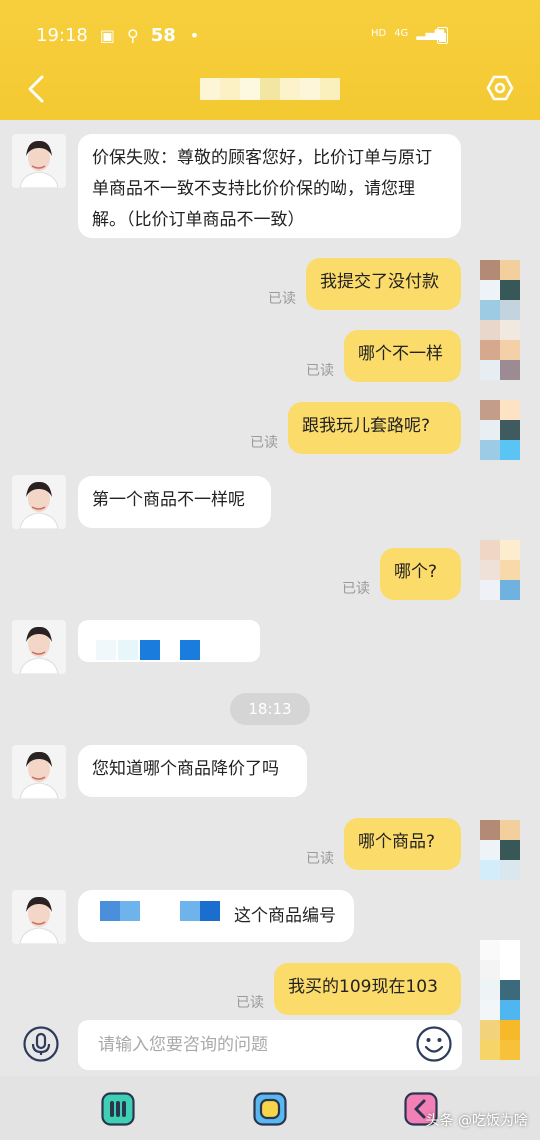 The height and width of the screenshot is (1140, 540). What do you see at coordinates (216, 916) in the screenshot?
I see `product-code-message: 这个商品编号` at bounding box center [216, 916].